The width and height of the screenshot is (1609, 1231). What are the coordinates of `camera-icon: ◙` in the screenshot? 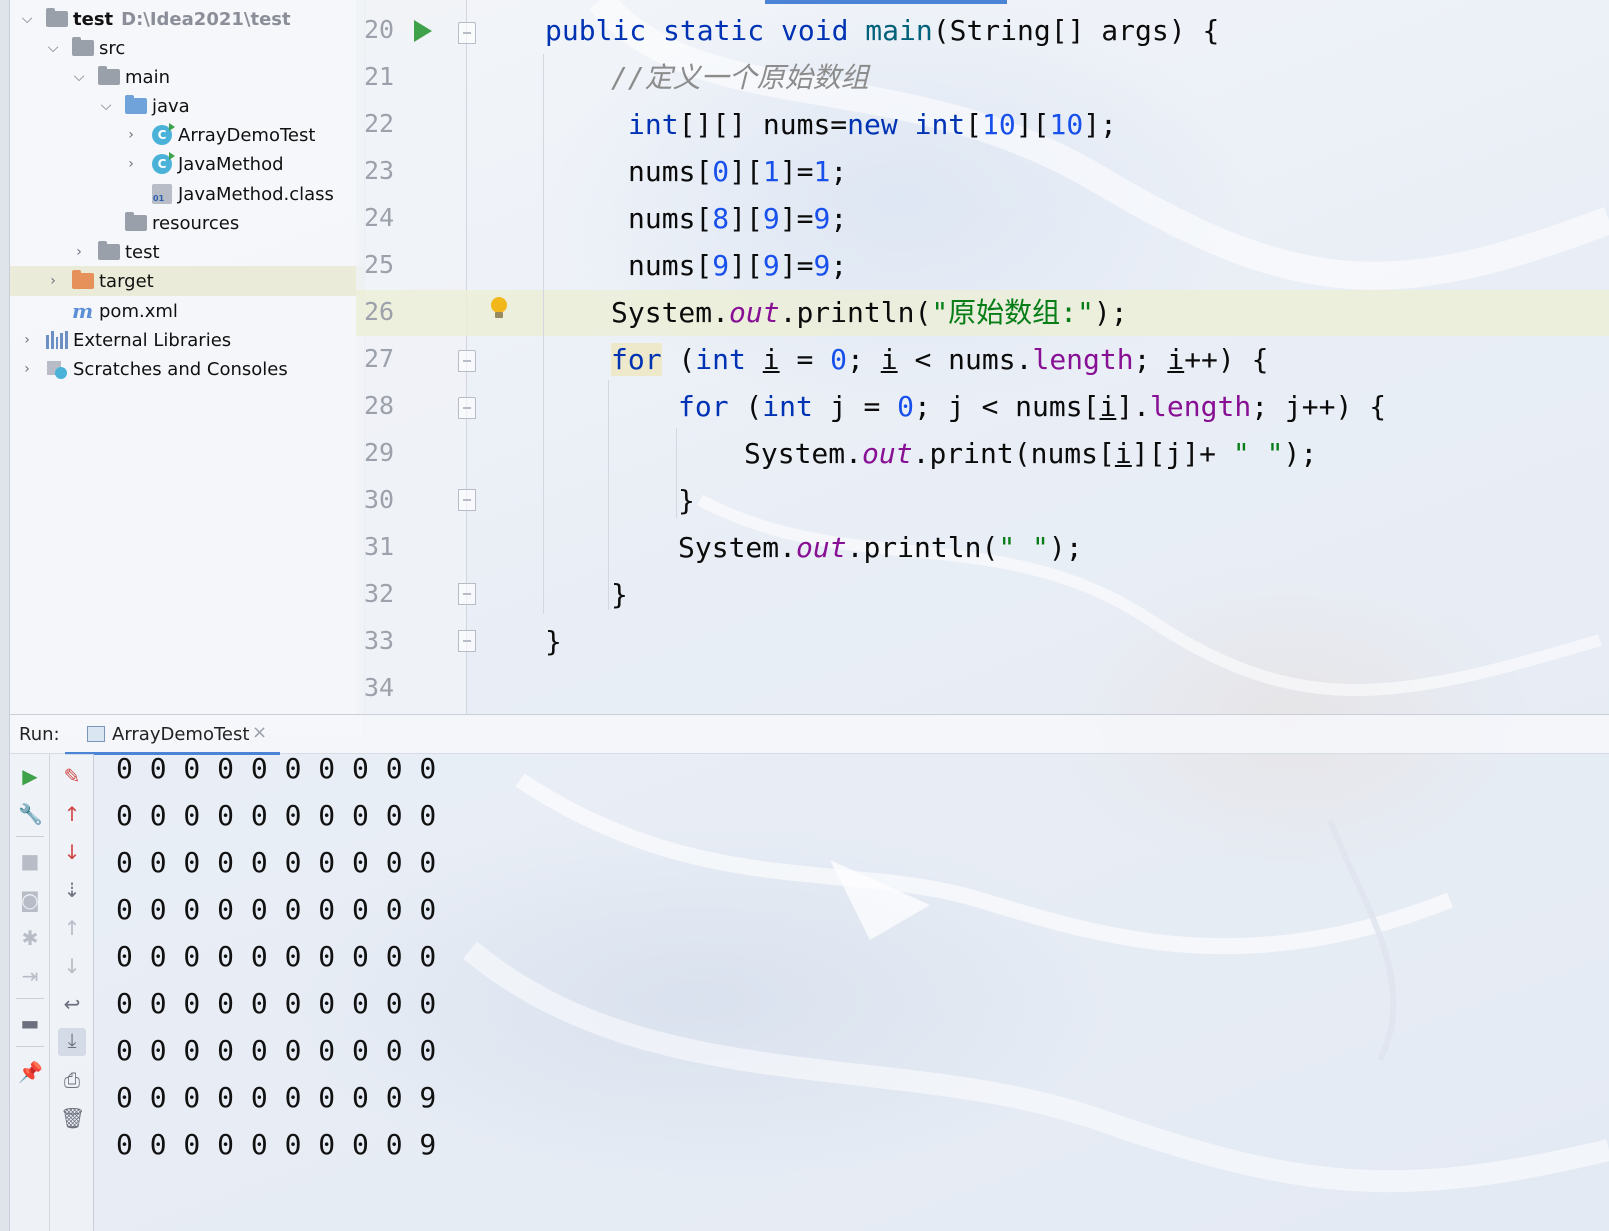 It's located at (30, 900).